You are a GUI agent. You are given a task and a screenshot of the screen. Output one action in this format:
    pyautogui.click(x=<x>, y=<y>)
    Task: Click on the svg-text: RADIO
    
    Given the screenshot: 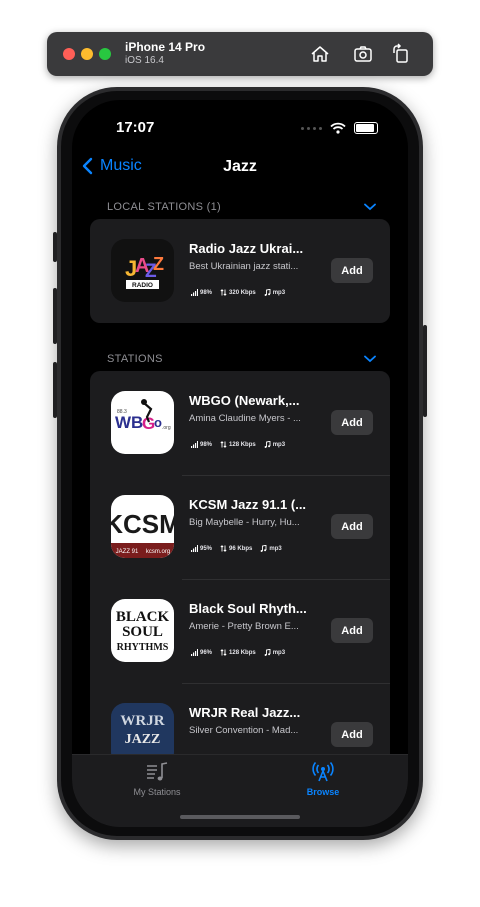 What is the action you would take?
    pyautogui.click(x=142, y=285)
    